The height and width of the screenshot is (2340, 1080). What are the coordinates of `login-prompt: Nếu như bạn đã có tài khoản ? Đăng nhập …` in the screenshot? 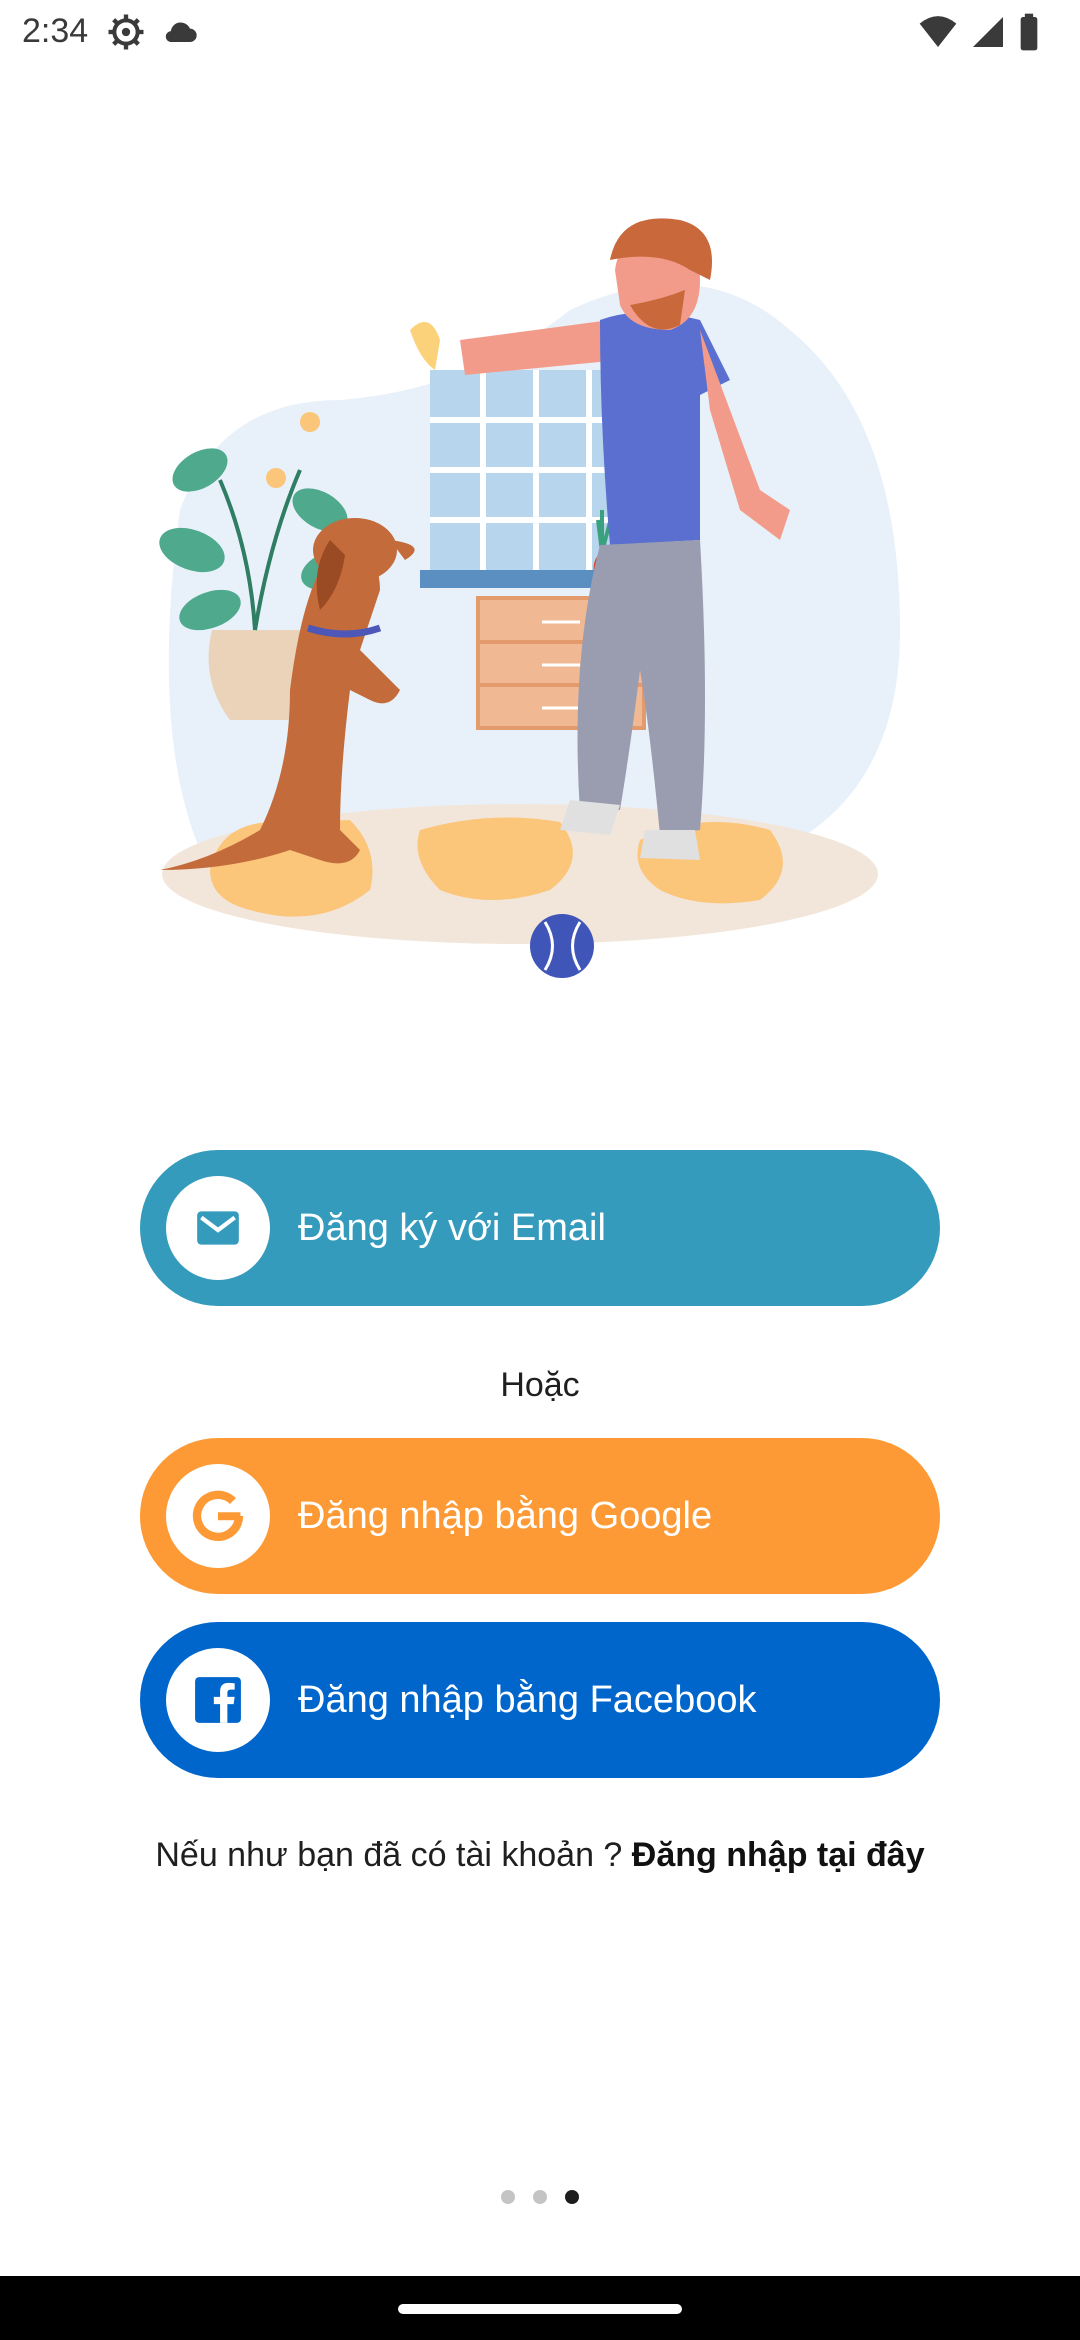 It's located at (540, 1855).